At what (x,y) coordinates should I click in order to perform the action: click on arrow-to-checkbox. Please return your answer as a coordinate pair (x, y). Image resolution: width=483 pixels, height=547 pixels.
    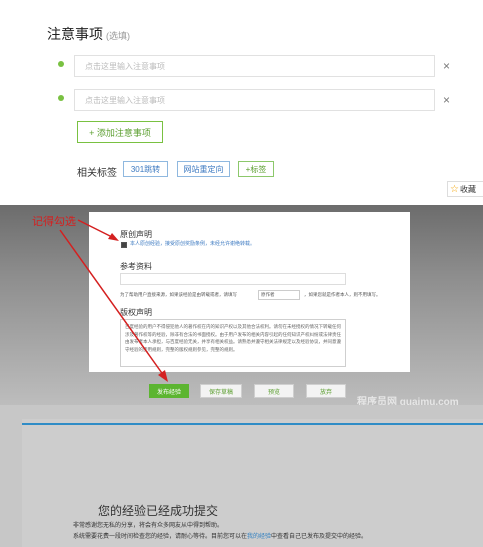
    Looking at the image, I should click on (96, 229).